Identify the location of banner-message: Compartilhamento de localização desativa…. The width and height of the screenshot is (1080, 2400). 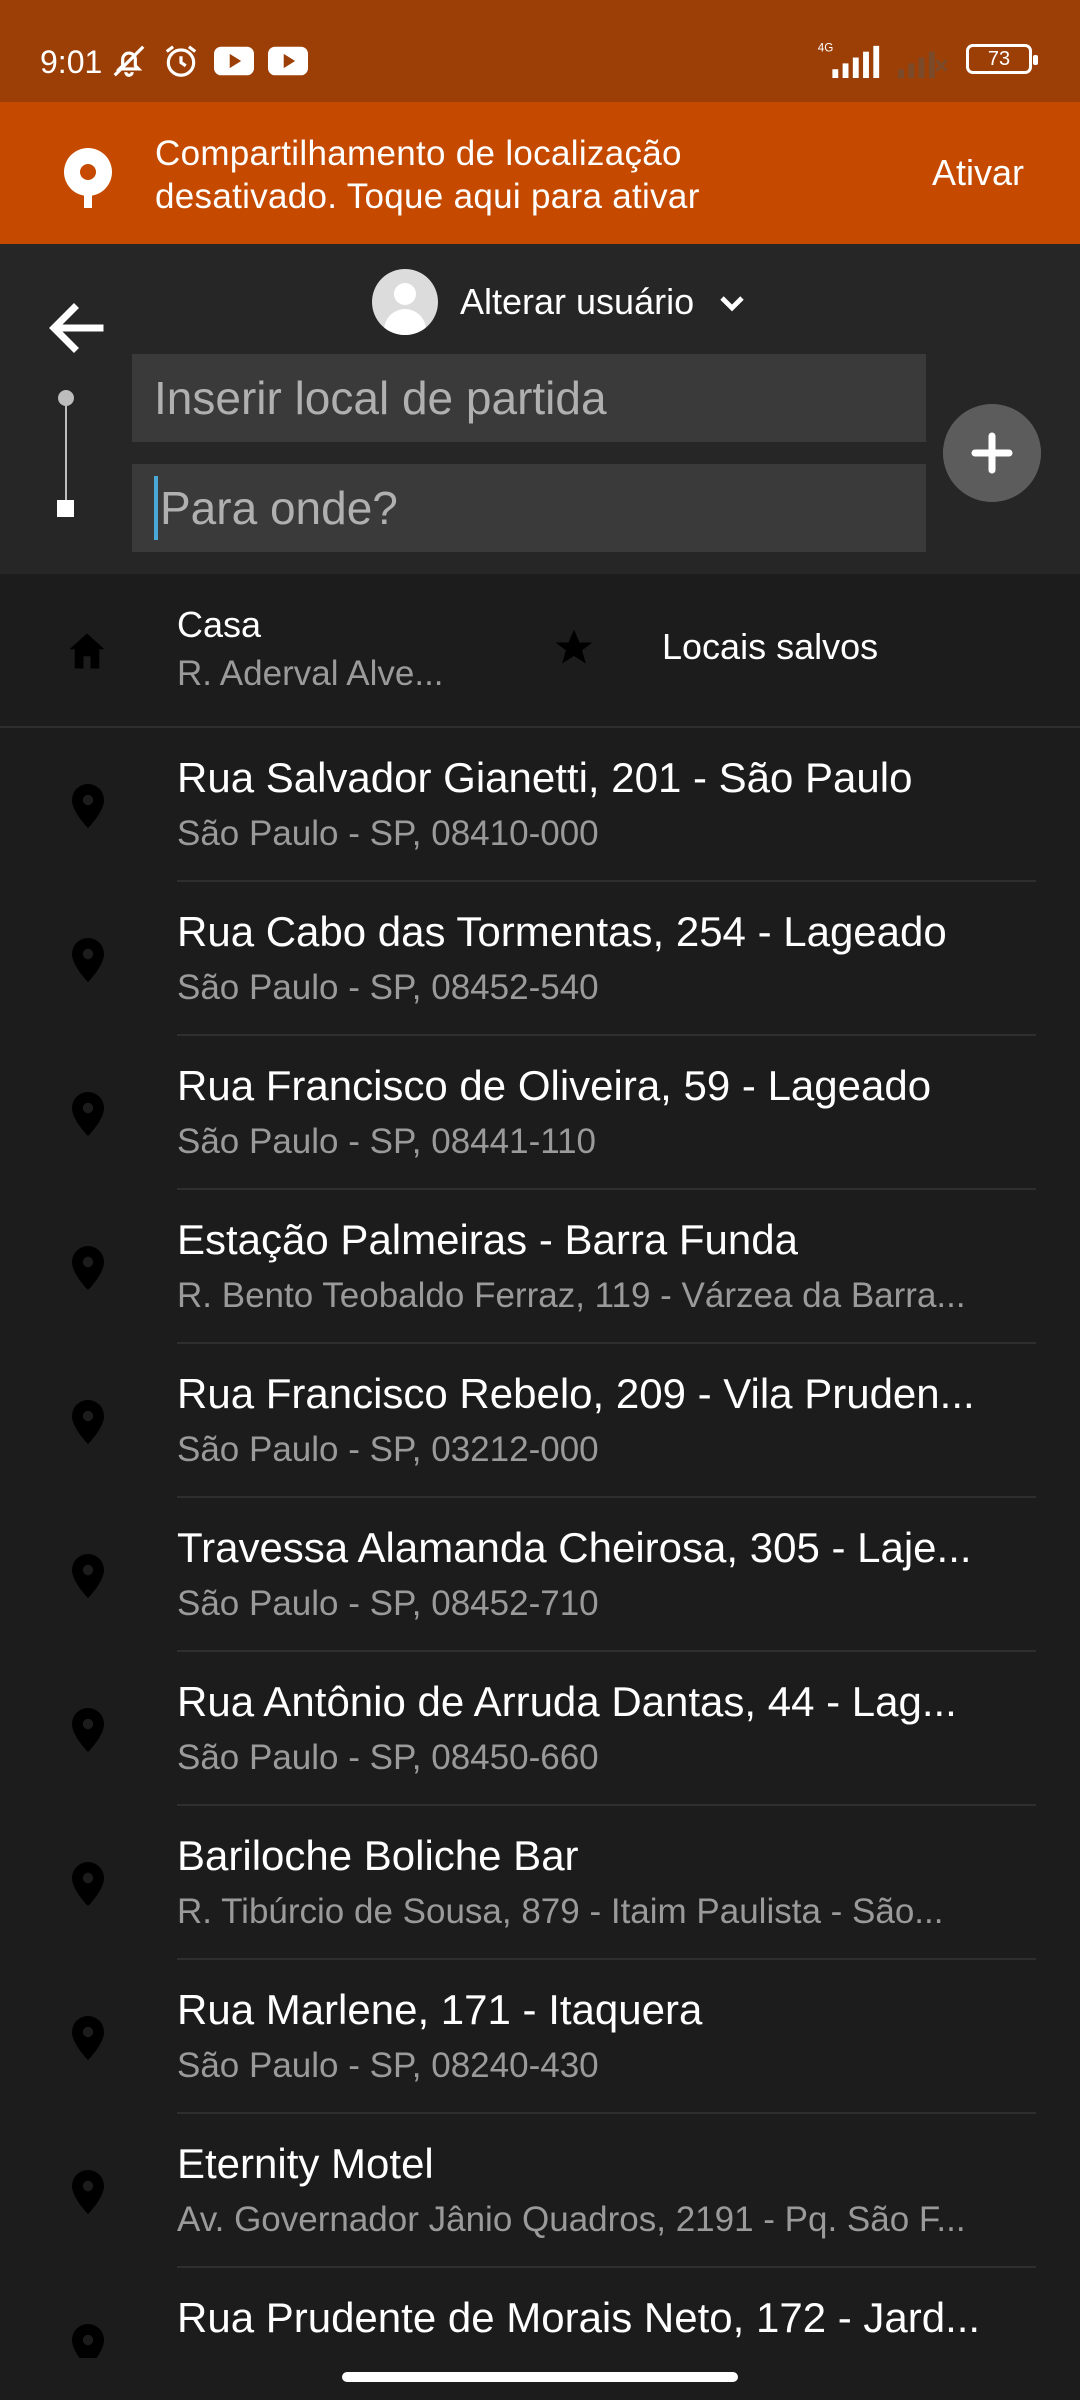
(427, 175).